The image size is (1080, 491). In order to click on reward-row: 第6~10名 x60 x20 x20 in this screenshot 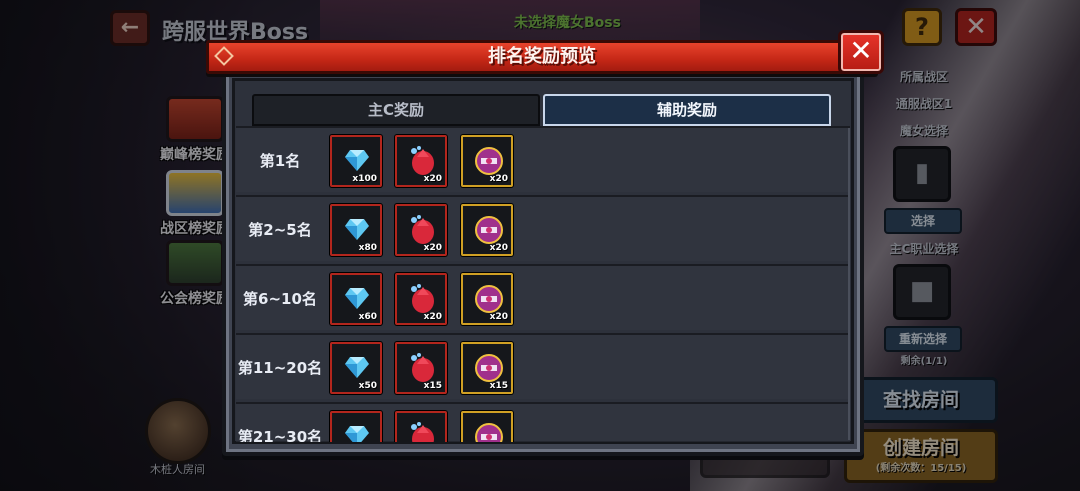, I will do `click(543, 297)`.